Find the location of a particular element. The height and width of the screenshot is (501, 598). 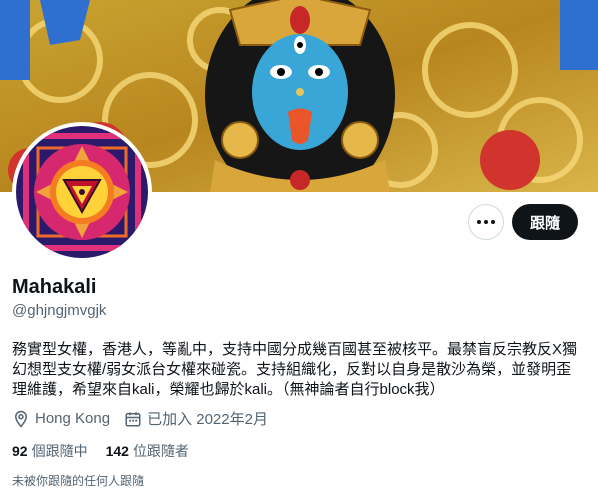

more-horizontal-icon is located at coordinates (486, 222).